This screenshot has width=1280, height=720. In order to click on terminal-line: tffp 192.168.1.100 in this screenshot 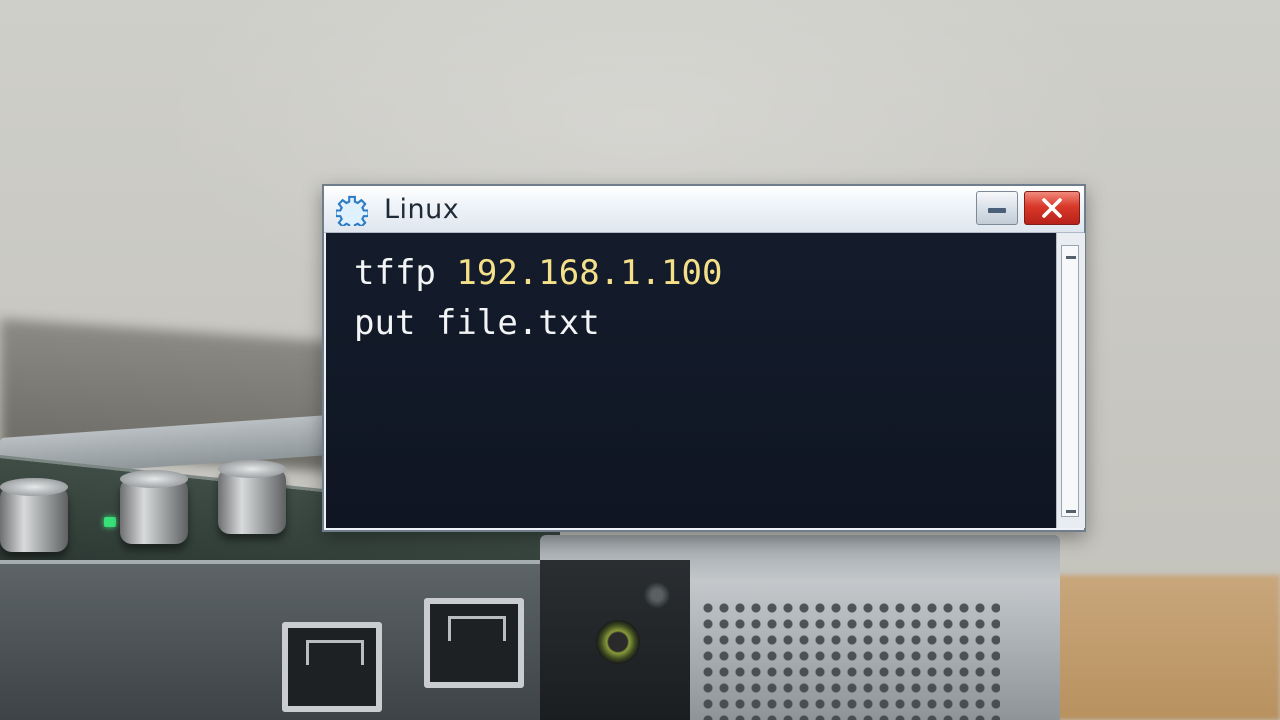, I will do `click(538, 273)`.